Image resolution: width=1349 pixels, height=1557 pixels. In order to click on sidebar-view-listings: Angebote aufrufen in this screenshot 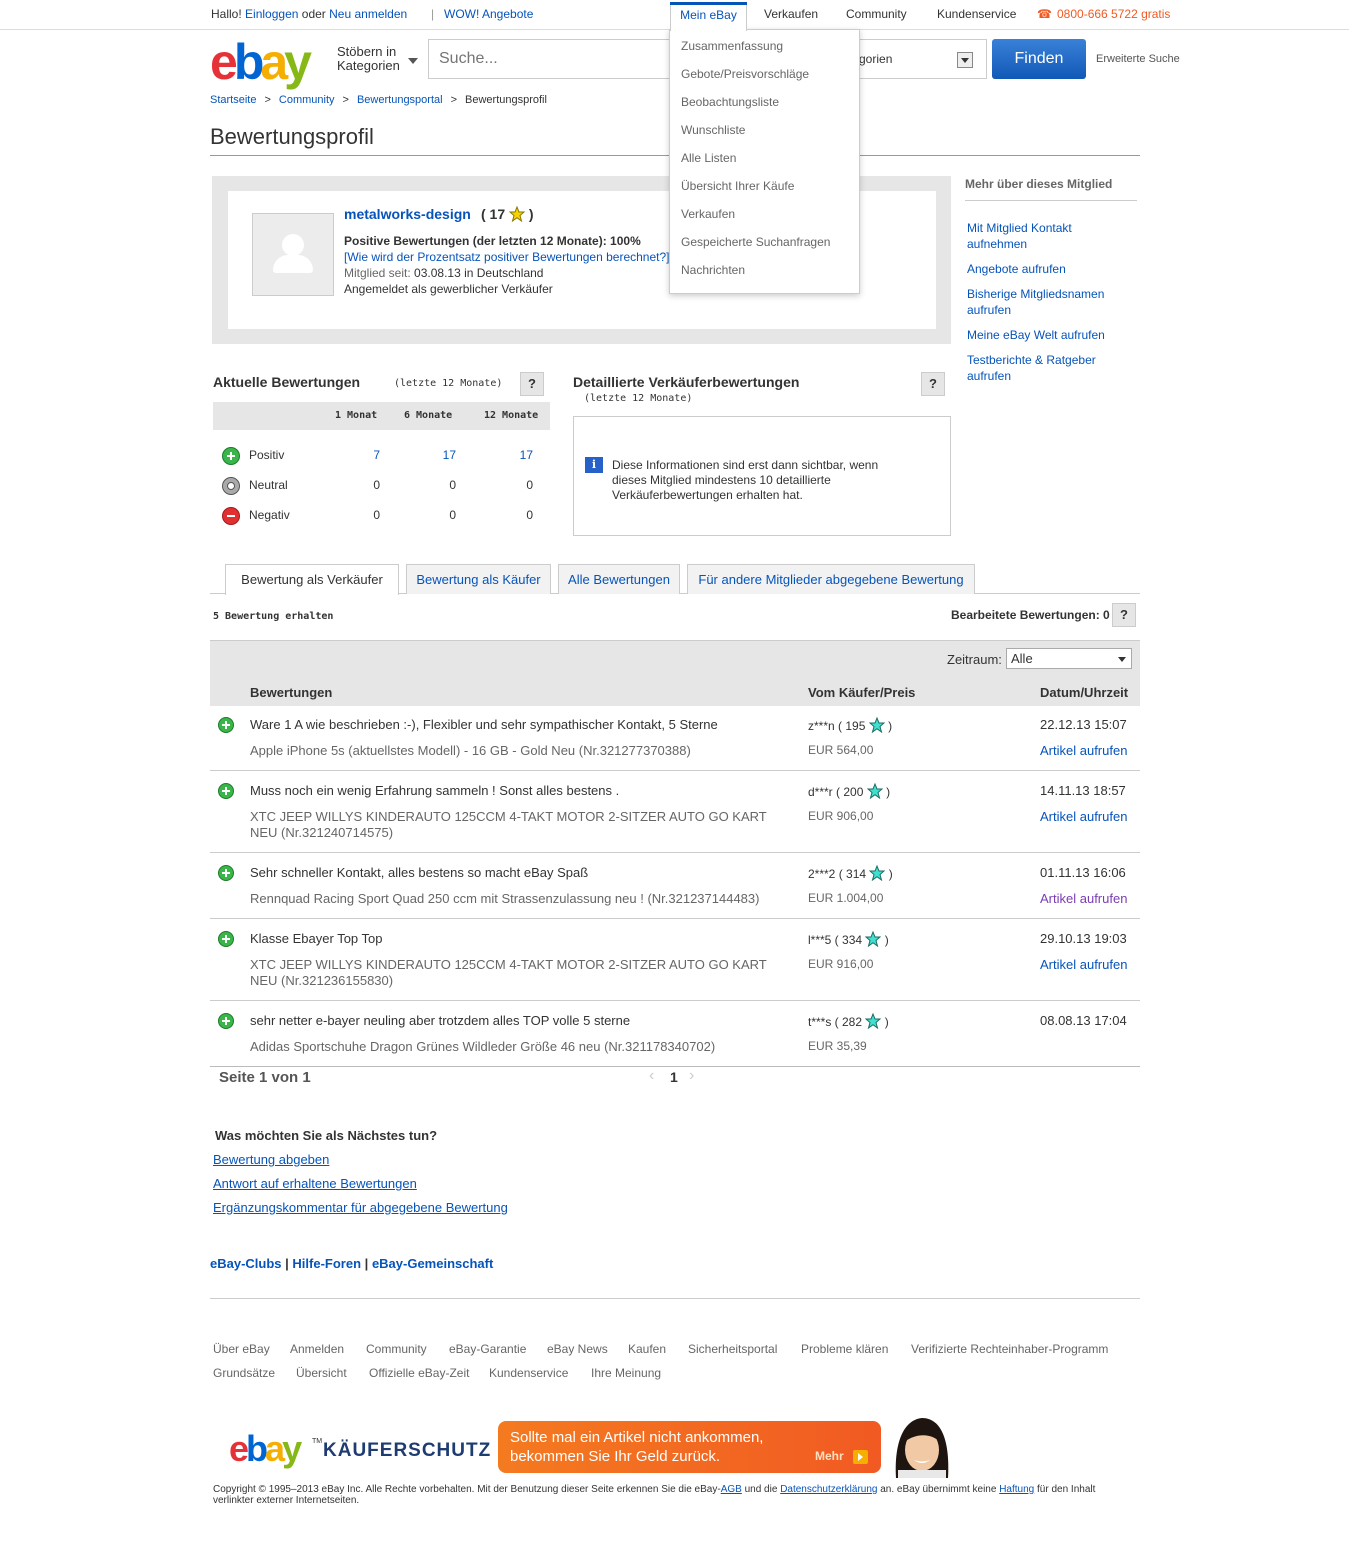, I will do `click(1047, 269)`.